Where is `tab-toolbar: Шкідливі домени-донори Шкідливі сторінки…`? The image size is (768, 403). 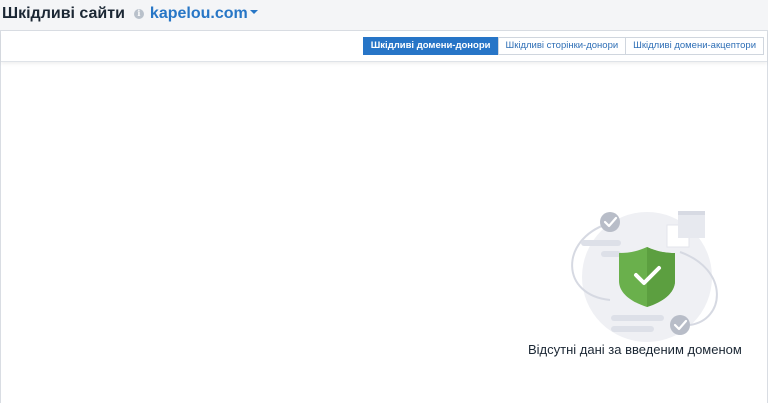
tab-toolbar: Шкідливі домени-донори Шкідливі сторінки… is located at coordinates (384, 46).